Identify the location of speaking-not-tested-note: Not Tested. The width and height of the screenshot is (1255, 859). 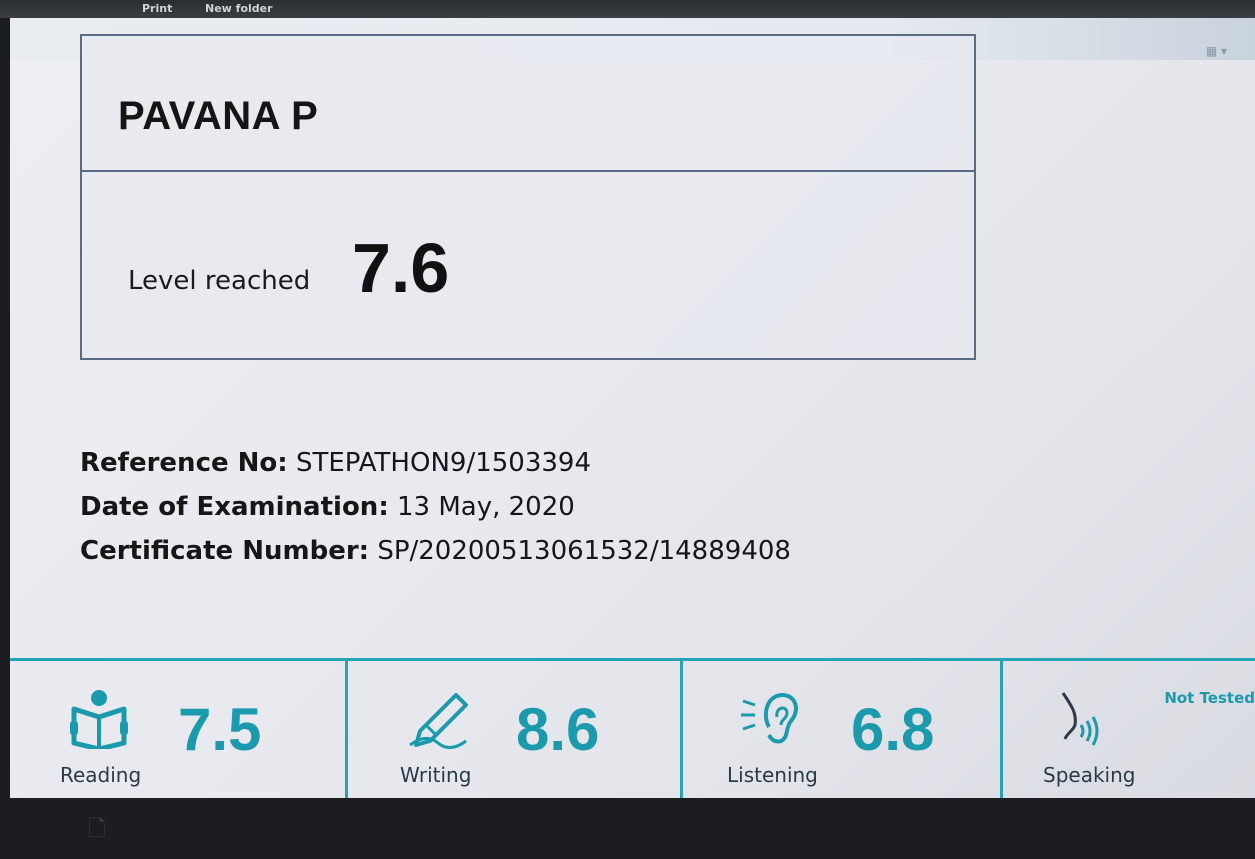
(1209, 698).